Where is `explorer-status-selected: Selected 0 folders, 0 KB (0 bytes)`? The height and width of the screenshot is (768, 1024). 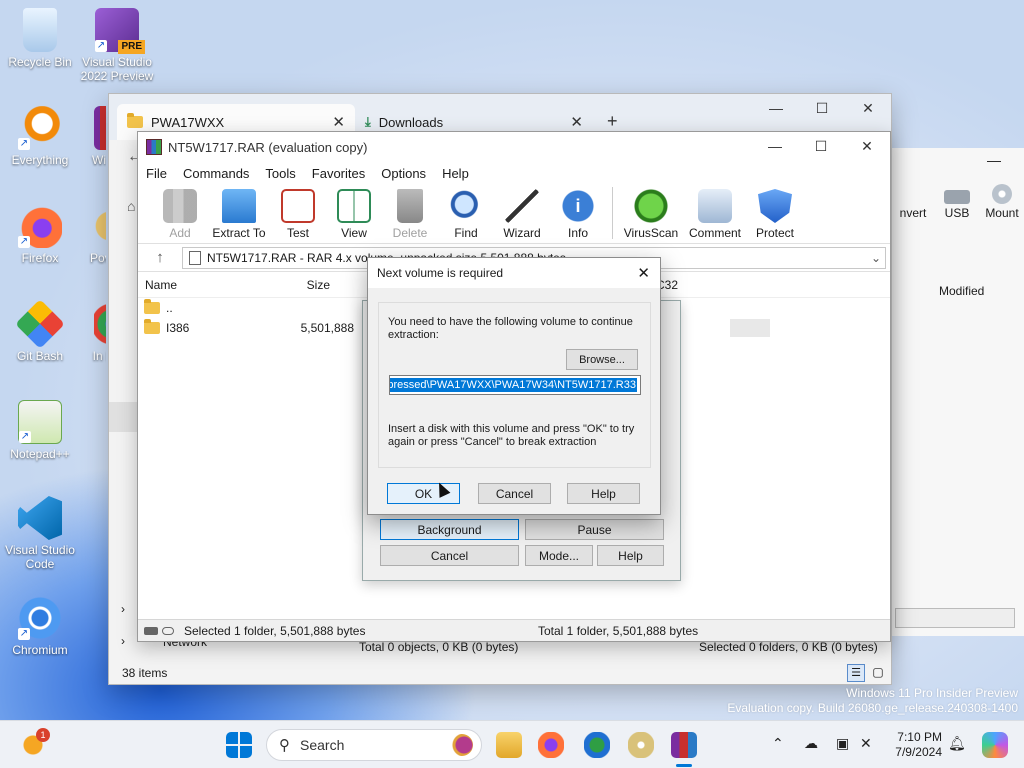
explorer-status-selected: Selected 0 folders, 0 KB (0 bytes) is located at coordinates (788, 647).